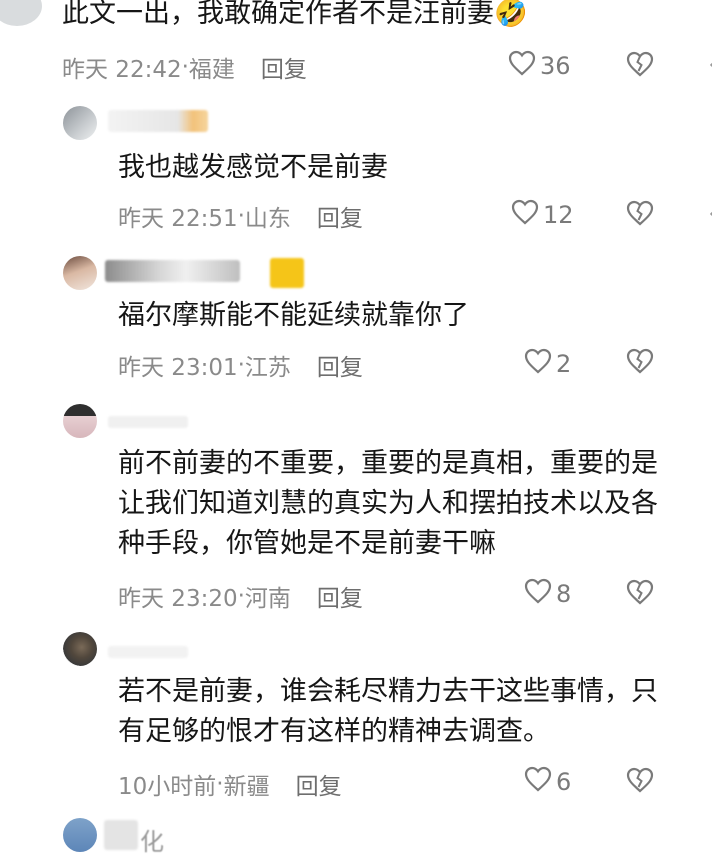  I want to click on like-button: 2, so click(547, 364).